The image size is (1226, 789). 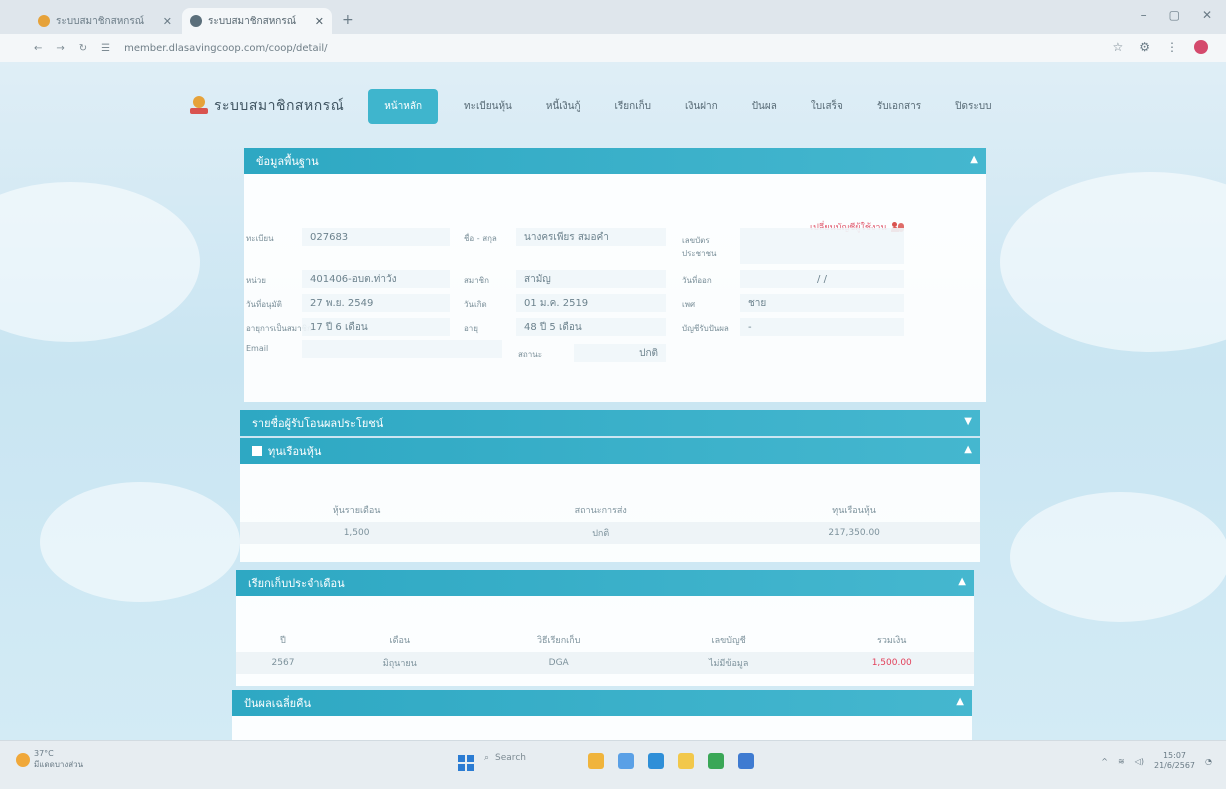 What do you see at coordinates (480, 238) in the screenshot?
I see `name-label: ชื่อ - สกุล` at bounding box center [480, 238].